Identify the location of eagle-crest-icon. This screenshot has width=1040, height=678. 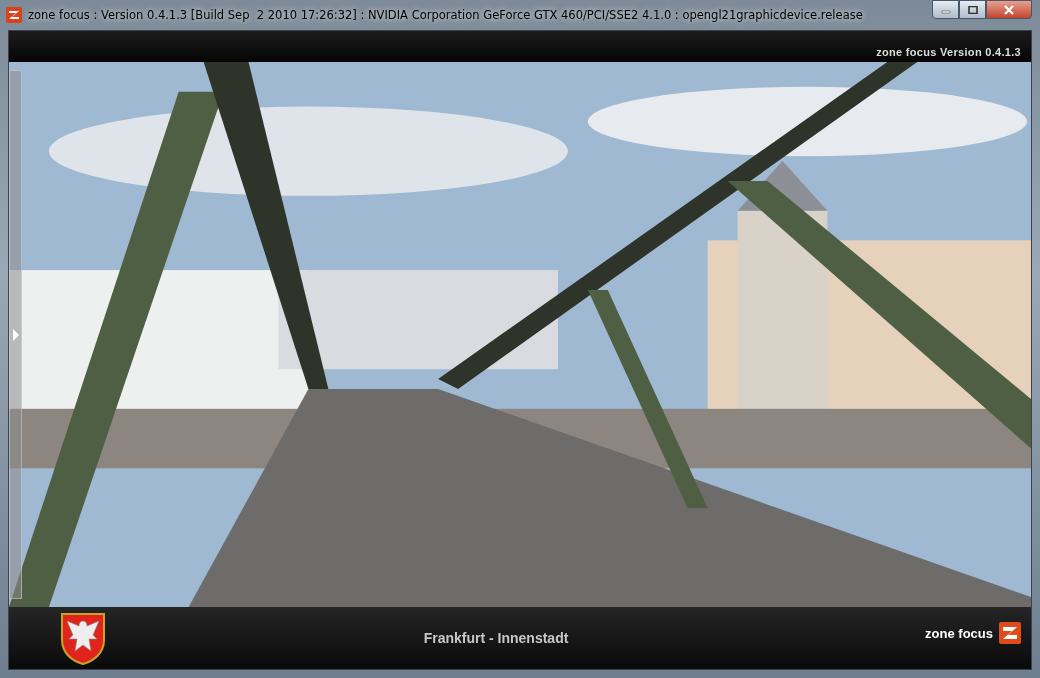
(83, 638).